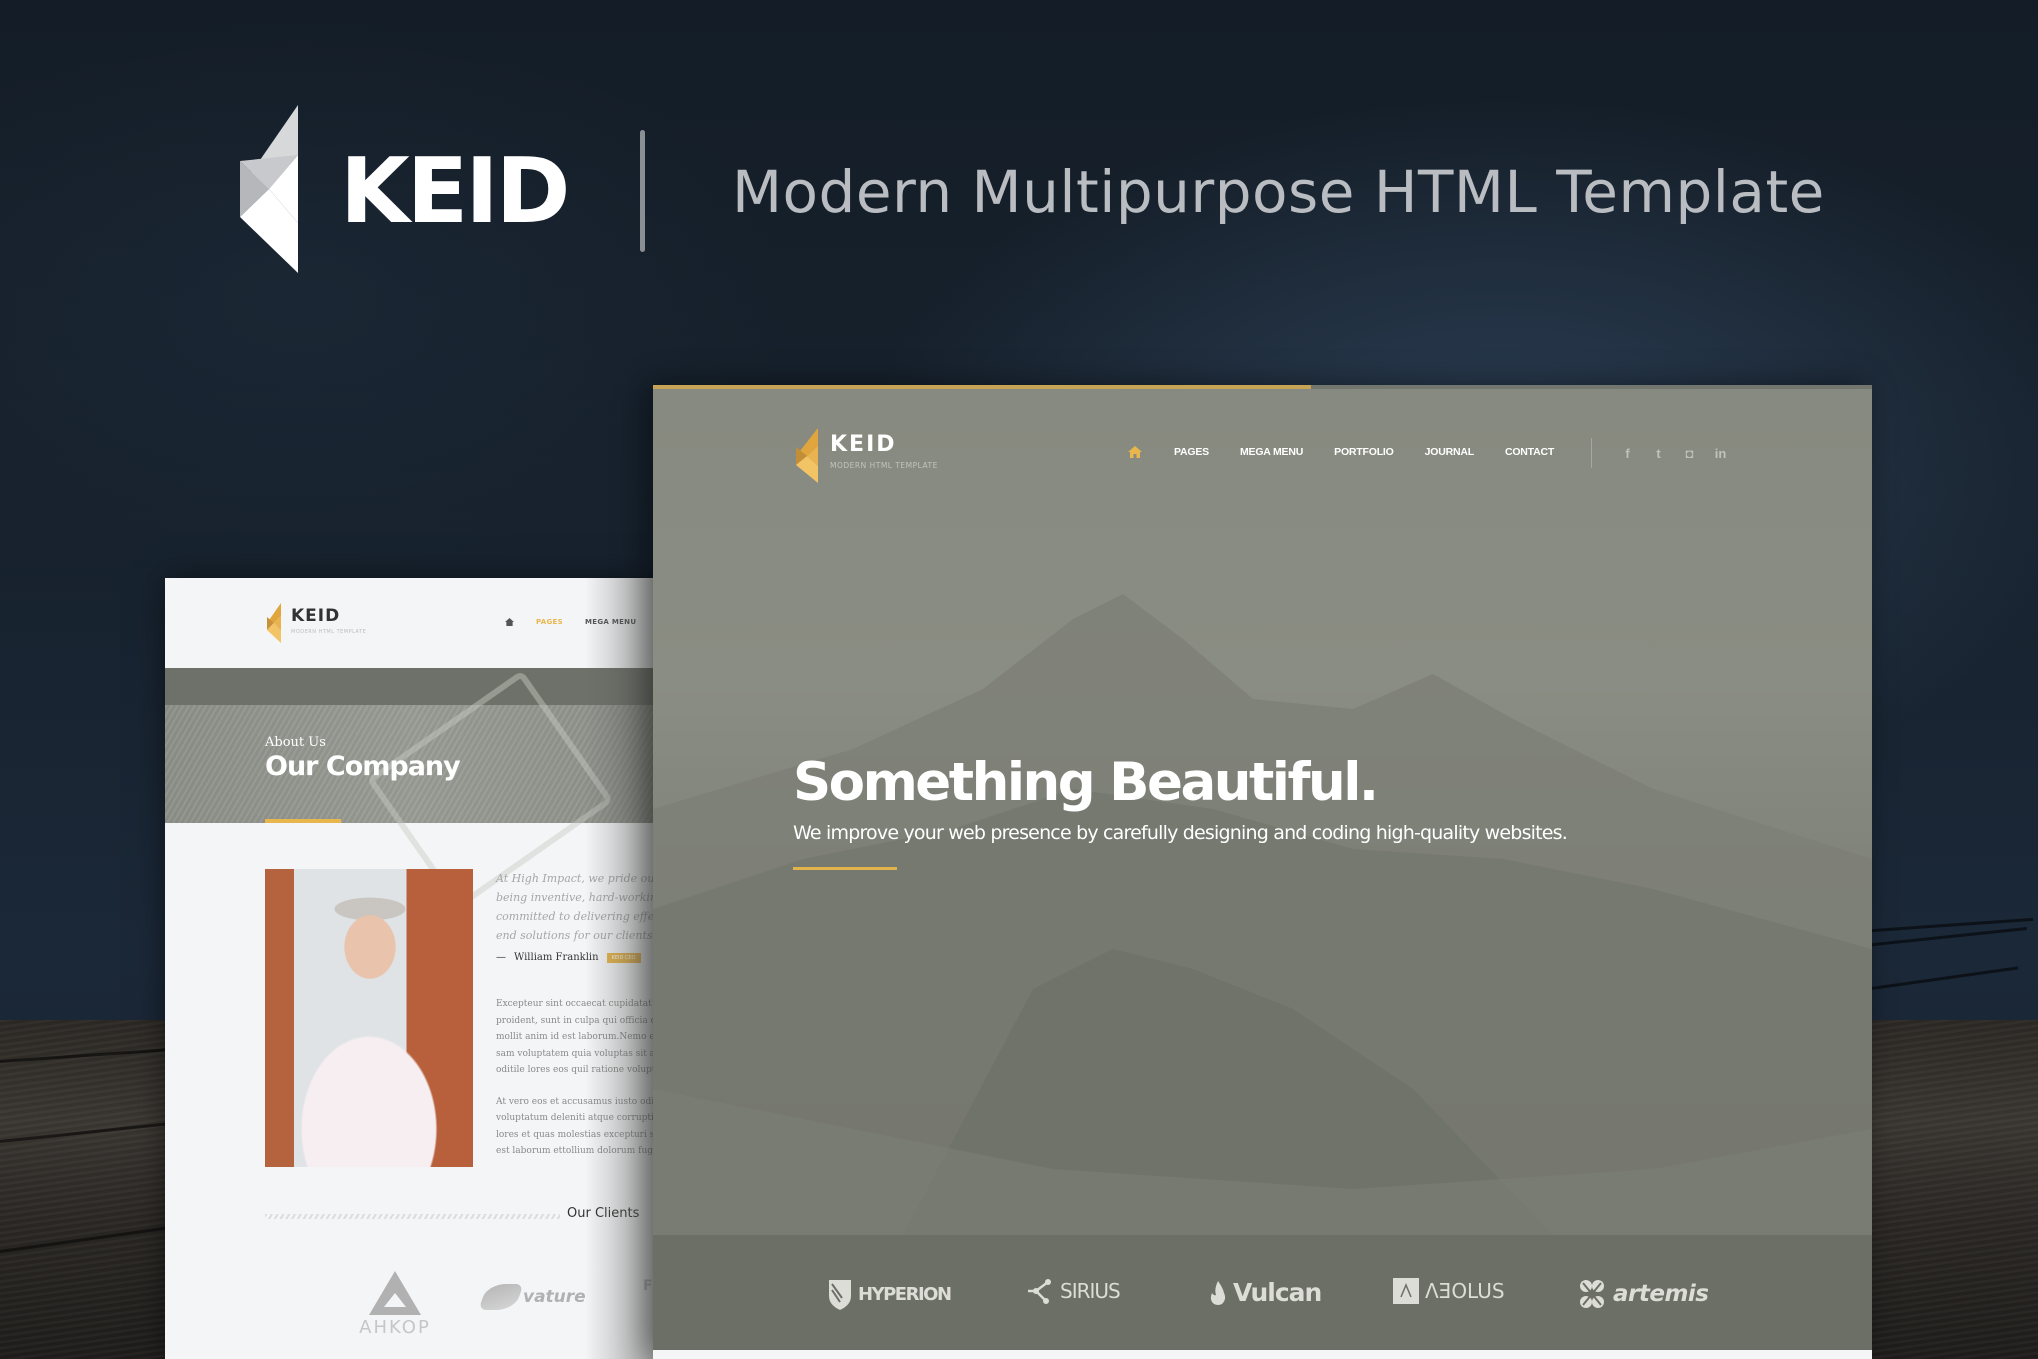 This screenshot has height=1359, width=2038. I want to click on client-logo-vulcan: Vulcan, so click(1265, 1292).